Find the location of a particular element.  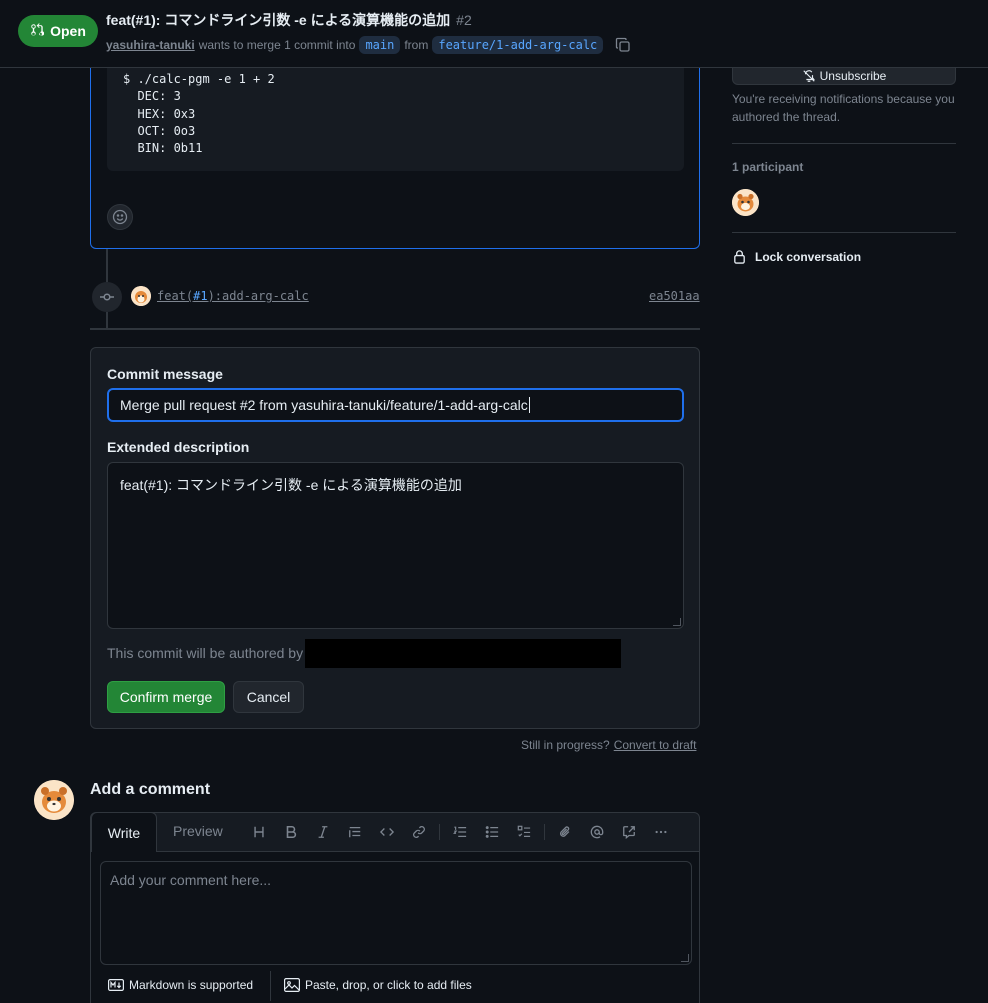

copy-icon is located at coordinates (623, 45).